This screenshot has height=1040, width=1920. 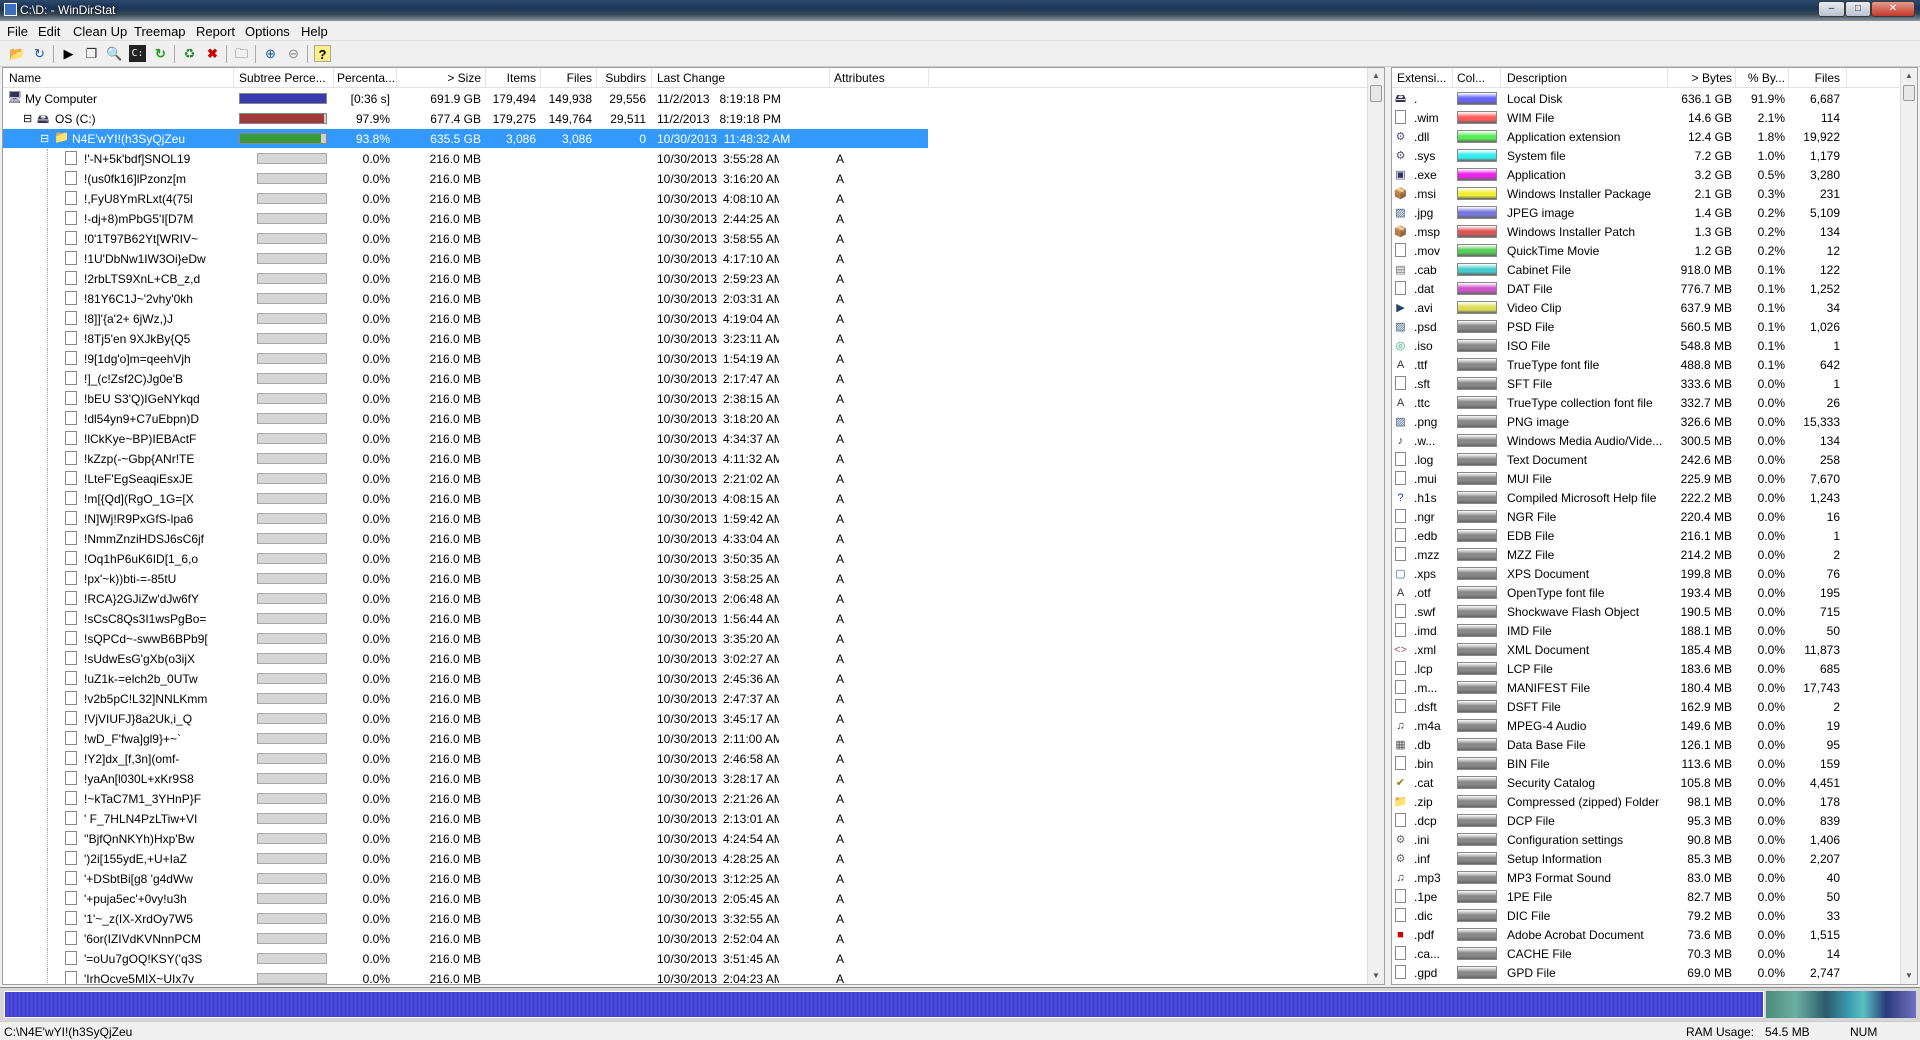 What do you see at coordinates (1654, 744) in the screenshot?
I see `extension-row: ▦ .db Data Base File 126.1 MB 0.0% 95` at bounding box center [1654, 744].